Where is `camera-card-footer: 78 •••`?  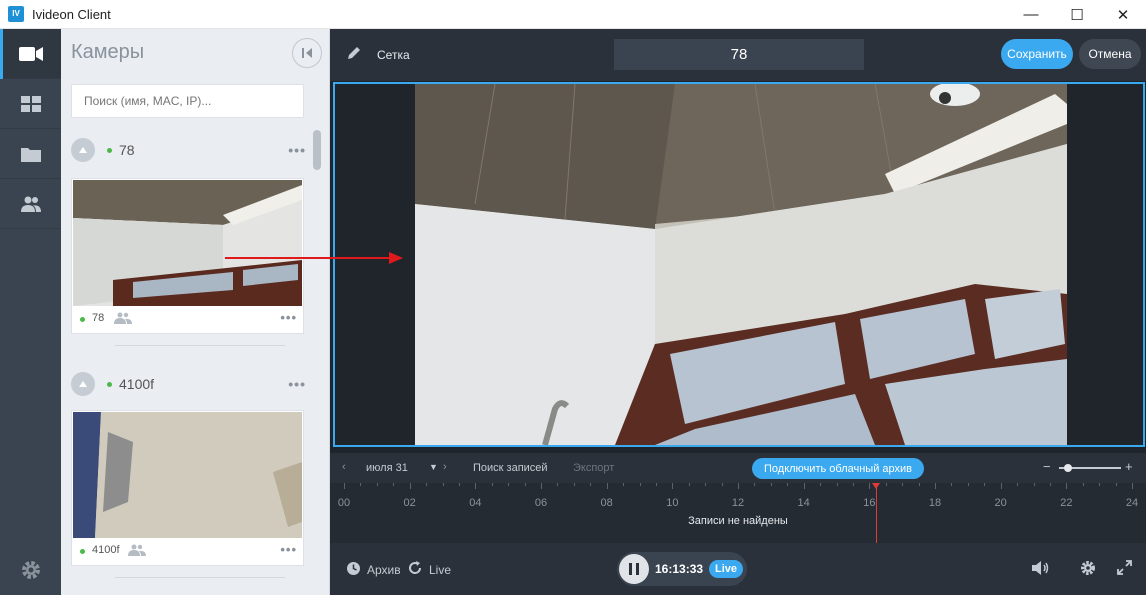 camera-card-footer: 78 ••• is located at coordinates (187, 319).